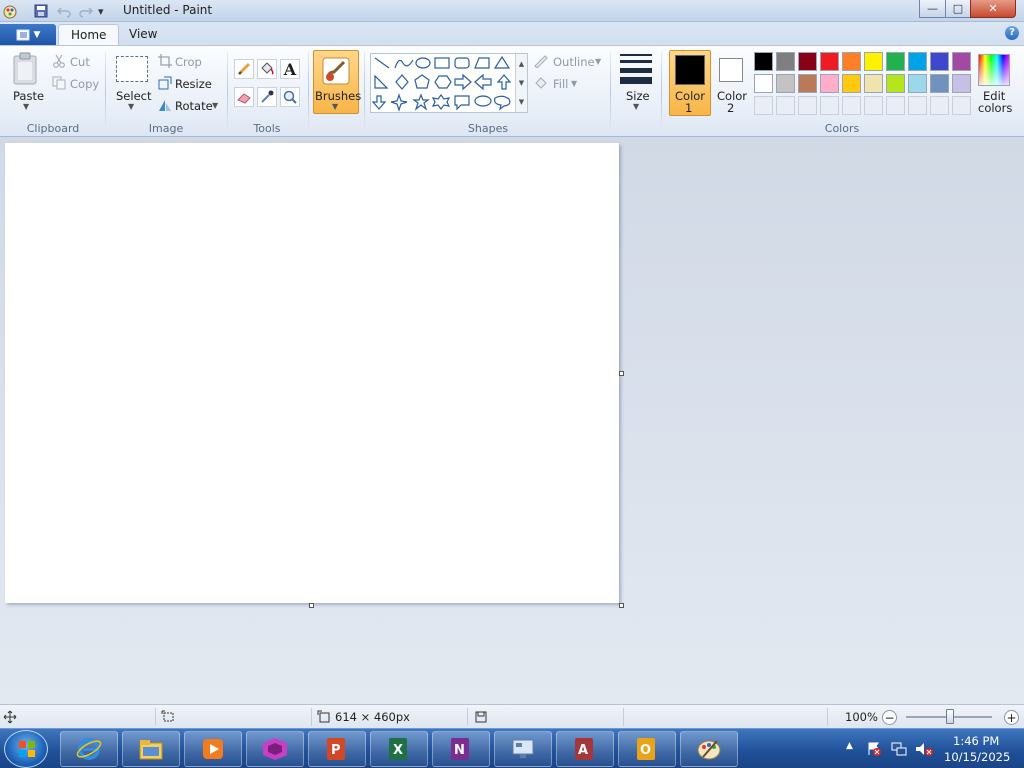 The width and height of the screenshot is (1024, 768). What do you see at coordinates (28, 96) in the screenshot?
I see `paste-button: Paste` at bounding box center [28, 96].